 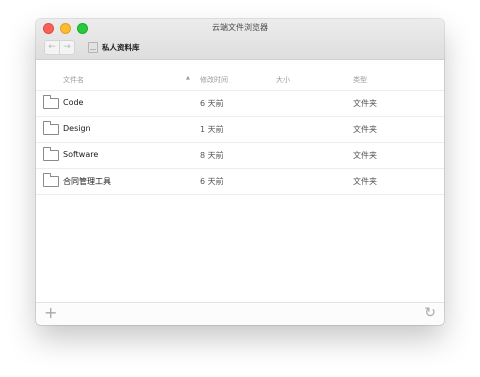 I want to click on back-button: ←, so click(x=52, y=47).